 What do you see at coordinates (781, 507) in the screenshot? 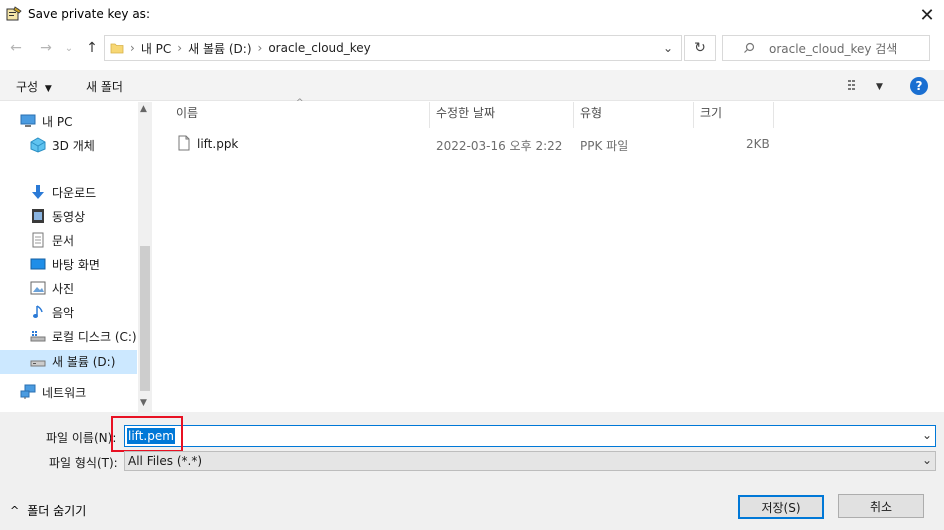
I see `save-button: 저장(S)` at bounding box center [781, 507].